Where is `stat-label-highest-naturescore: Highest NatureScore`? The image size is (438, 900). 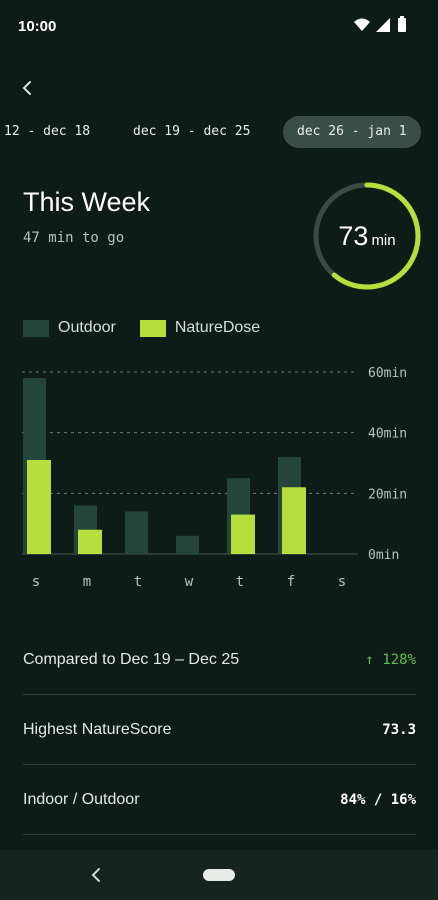 stat-label-highest-naturescore: Highest NatureScore is located at coordinates (97, 729).